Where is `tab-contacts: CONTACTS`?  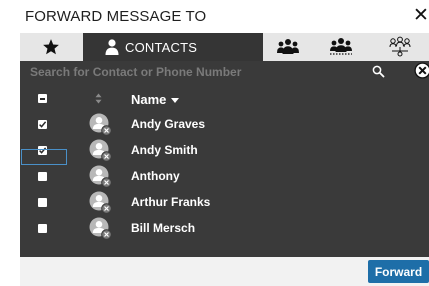
tab-contacts: CONTACTS is located at coordinates (173, 47).